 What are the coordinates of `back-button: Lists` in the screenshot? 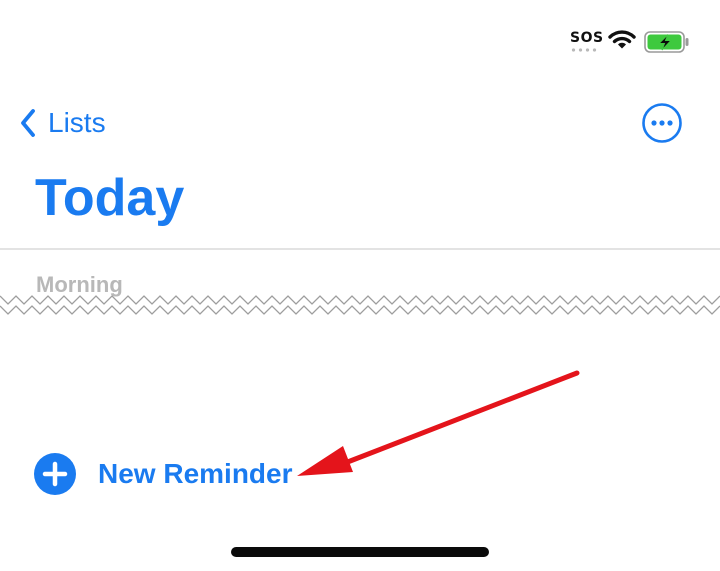 It's located at (63, 123).